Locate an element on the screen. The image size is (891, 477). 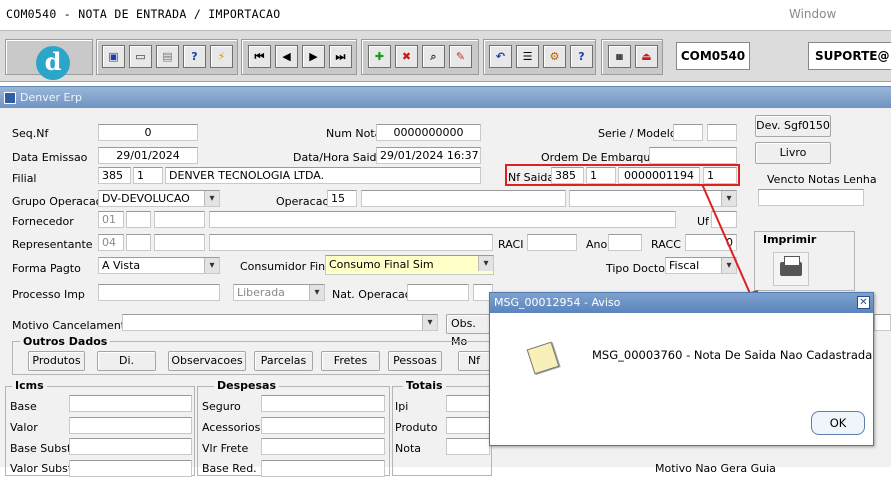
seq-nf-field: 0 is located at coordinates (148, 132).